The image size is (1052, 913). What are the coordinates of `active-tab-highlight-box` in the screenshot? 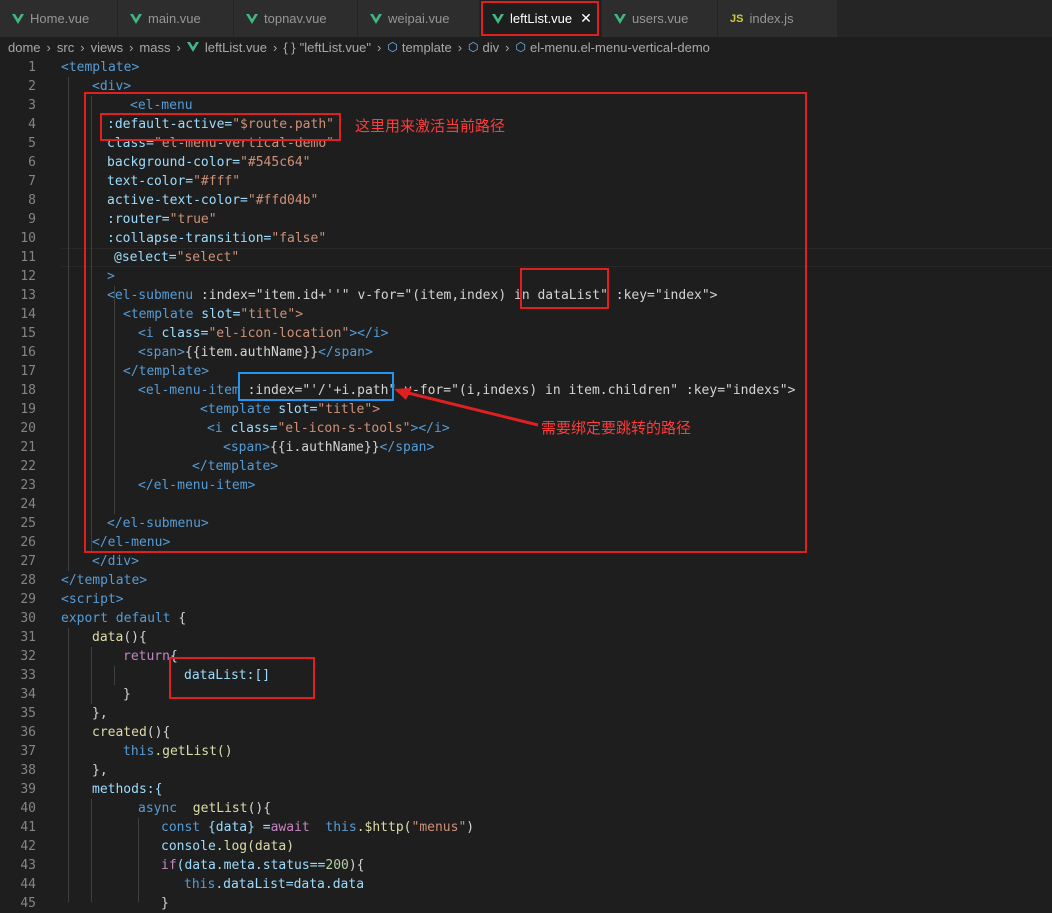 It's located at (540, 18).